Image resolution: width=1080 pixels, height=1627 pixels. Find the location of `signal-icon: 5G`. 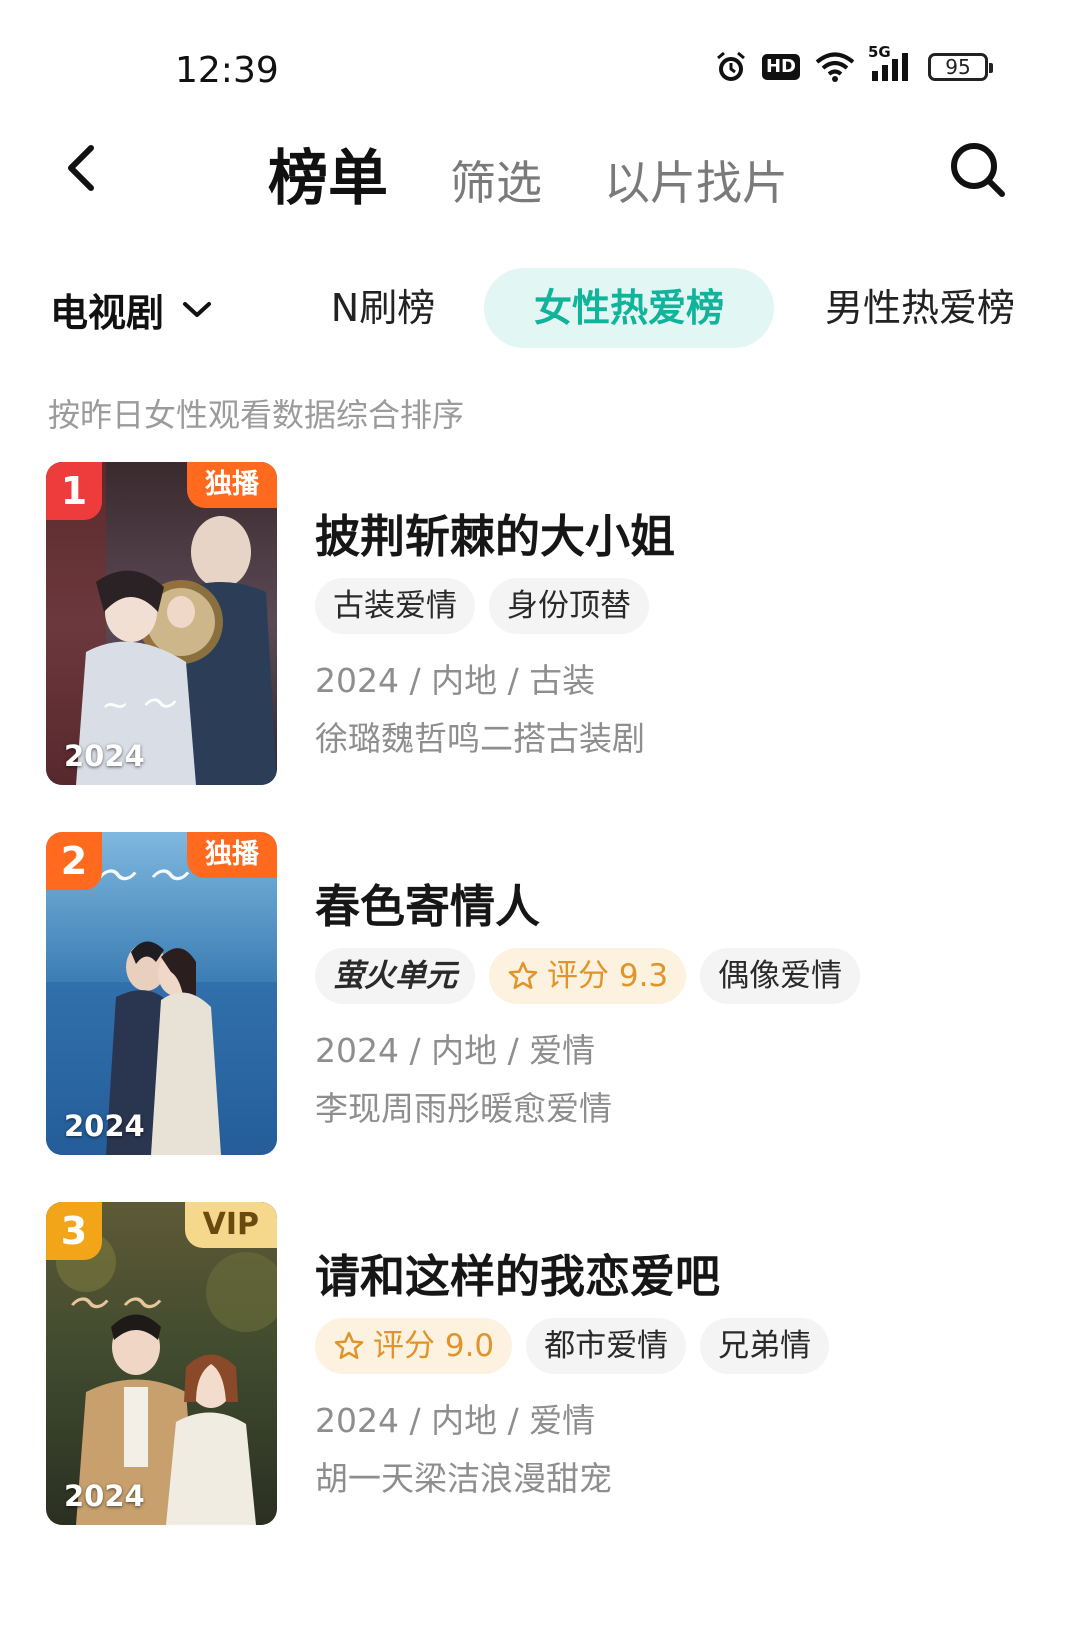

signal-icon: 5G is located at coordinates (891, 63).